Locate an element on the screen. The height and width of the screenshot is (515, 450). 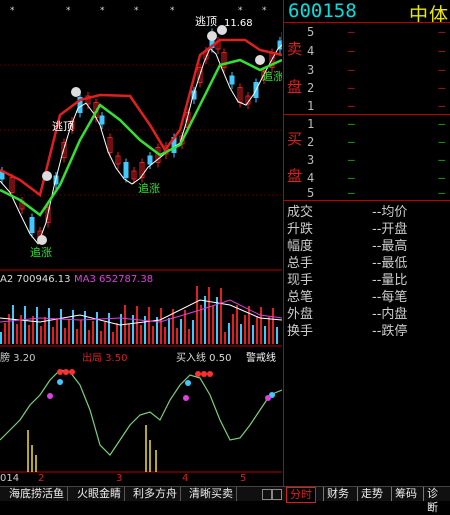
tab-caiwu: 财务 is located at coordinates (337, 494).